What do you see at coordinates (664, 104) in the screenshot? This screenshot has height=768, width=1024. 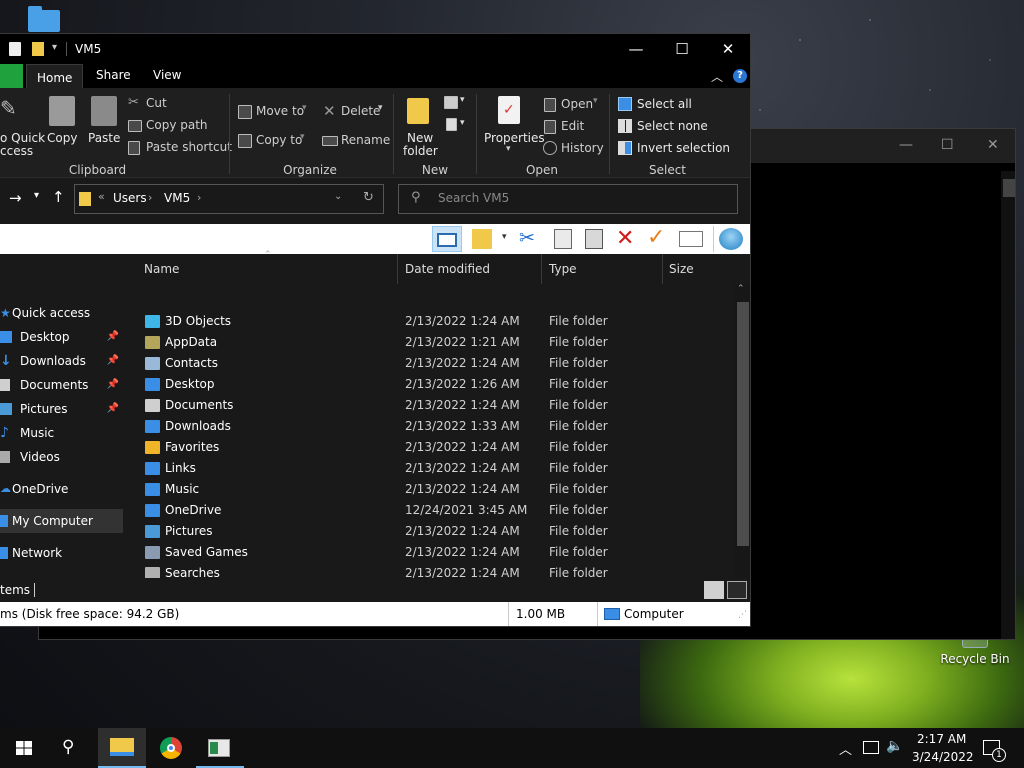 I see `select-all-button: Select all` at bounding box center [664, 104].